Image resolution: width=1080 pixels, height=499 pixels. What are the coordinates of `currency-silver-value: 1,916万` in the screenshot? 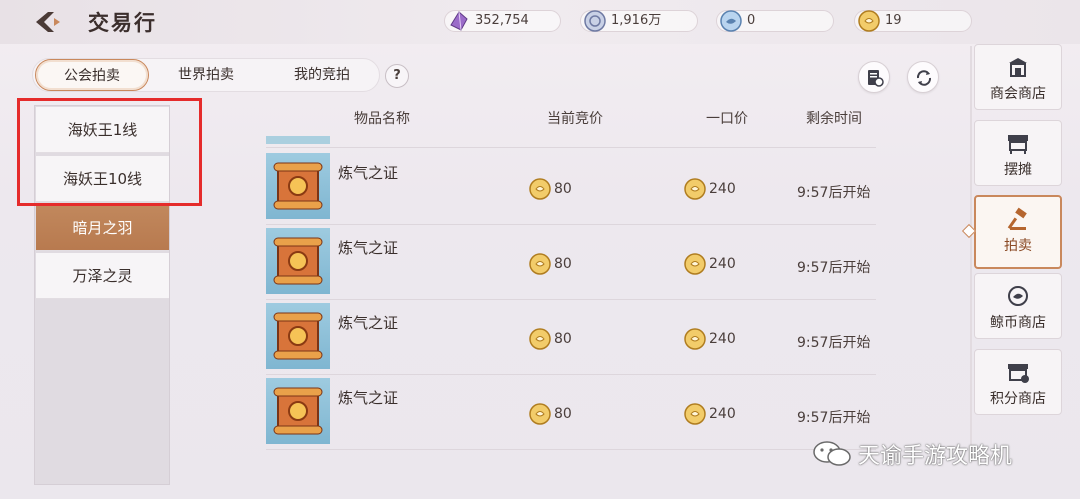 It's located at (636, 20).